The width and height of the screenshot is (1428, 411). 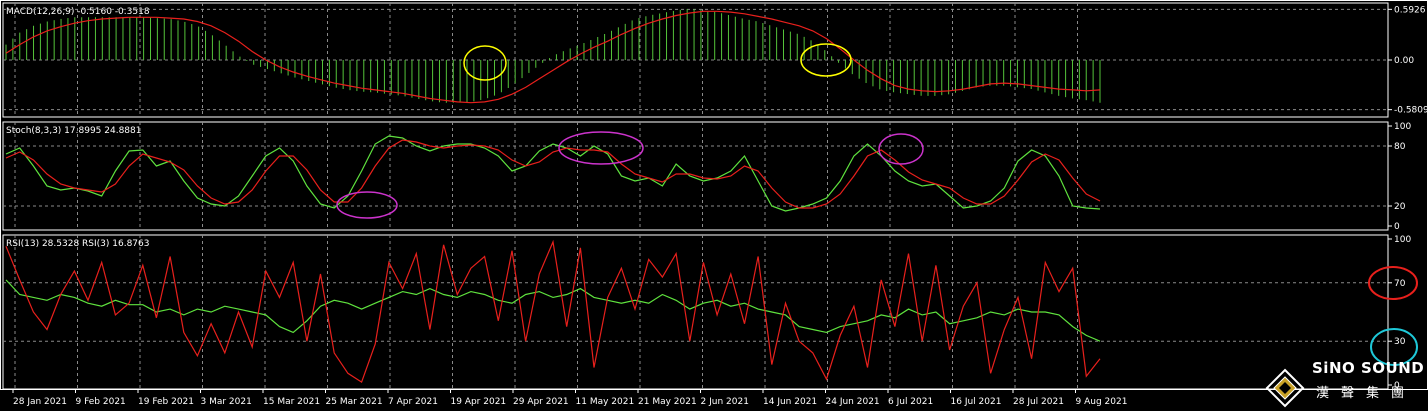 I want to click on x-tick-label: 11 May 2021, so click(x=605, y=402).